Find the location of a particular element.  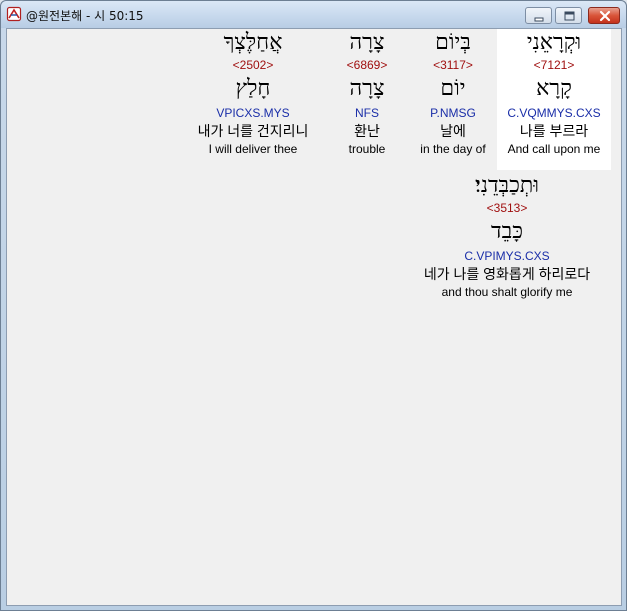

maximize-icon is located at coordinates (569, 16).